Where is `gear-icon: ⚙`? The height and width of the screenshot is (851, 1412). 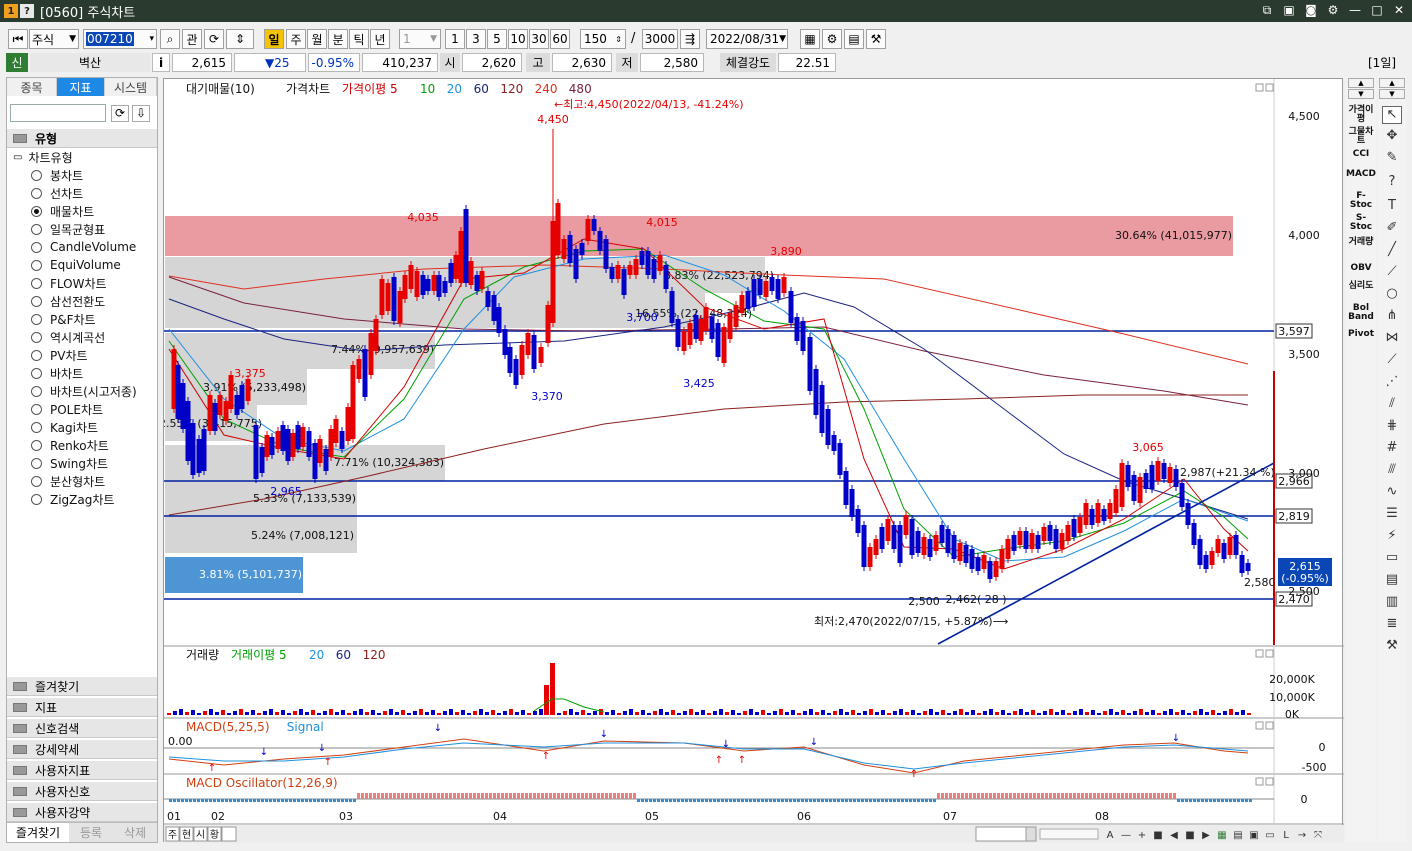
gear-icon: ⚙ is located at coordinates (832, 39).